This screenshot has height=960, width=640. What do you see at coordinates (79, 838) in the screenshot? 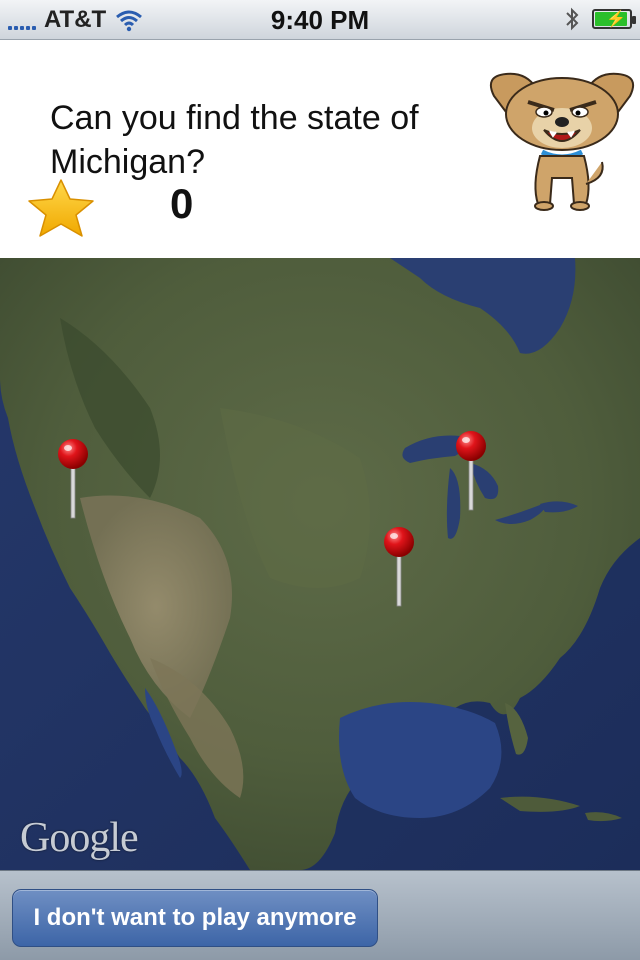
I see `google-attribution: Google` at bounding box center [79, 838].